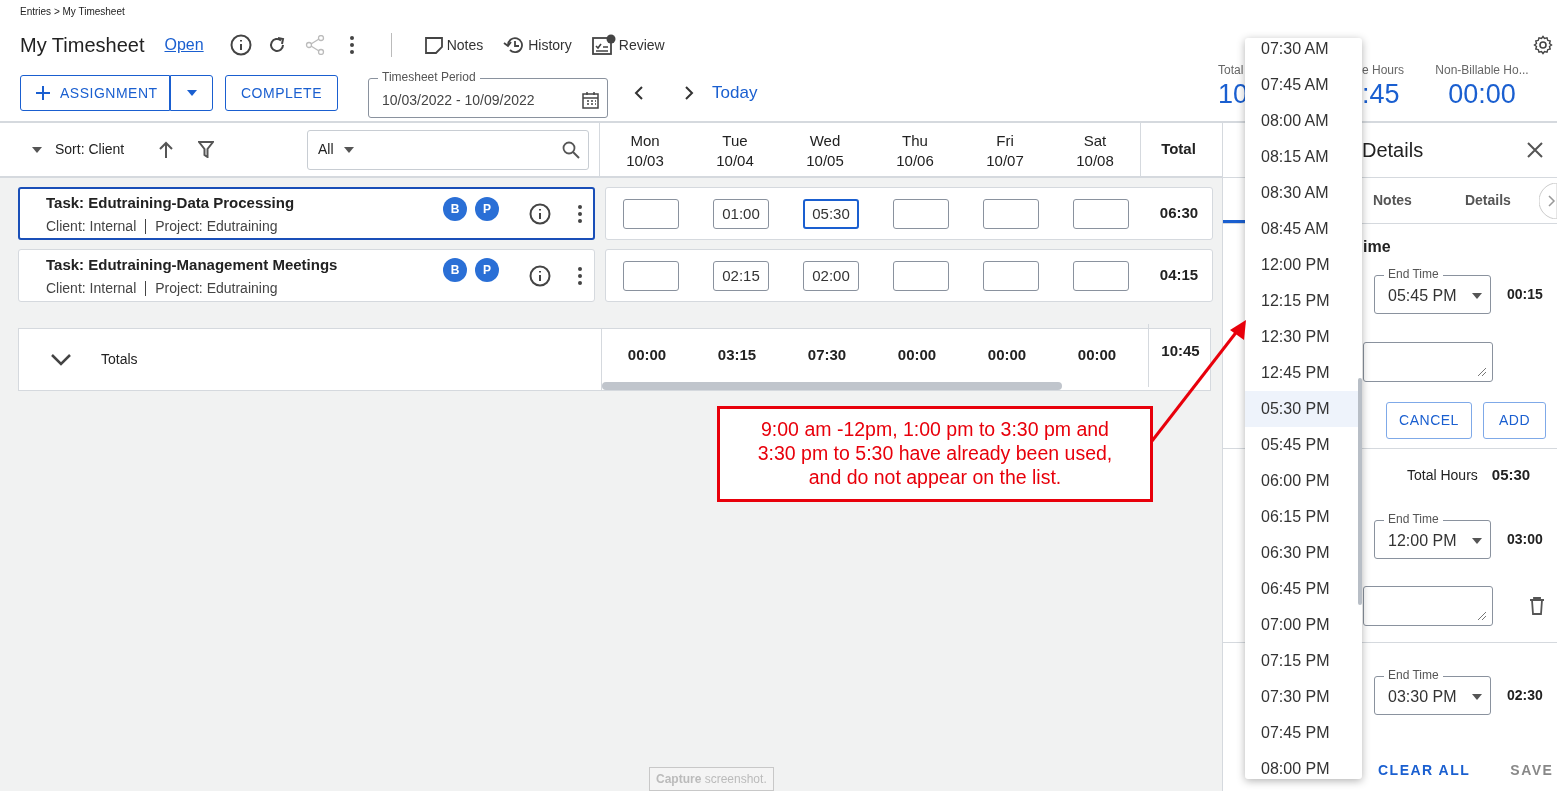 The height and width of the screenshot is (791, 1557). Describe the element at coordinates (1301, 481) in the screenshot. I see `time-option: 06:00 PM` at that location.